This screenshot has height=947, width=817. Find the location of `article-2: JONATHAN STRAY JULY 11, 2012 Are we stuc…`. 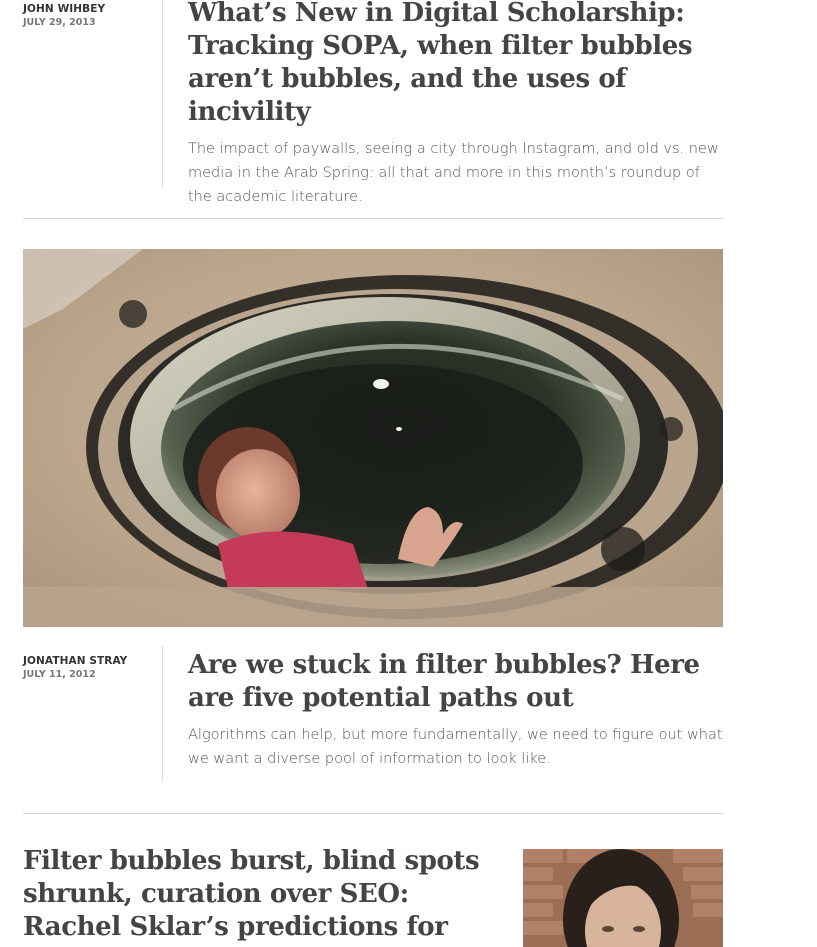

article-2: JONATHAN STRAY JULY 11, 2012 Are we stuc… is located at coordinates (373, 716).